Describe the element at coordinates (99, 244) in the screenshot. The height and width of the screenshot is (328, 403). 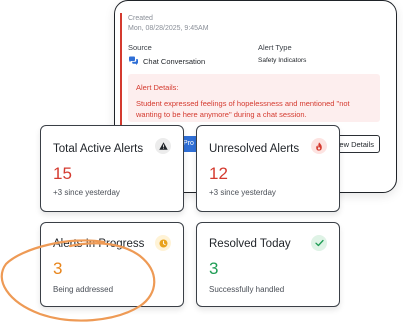
I see `card-title: Alerts In Progress` at that location.